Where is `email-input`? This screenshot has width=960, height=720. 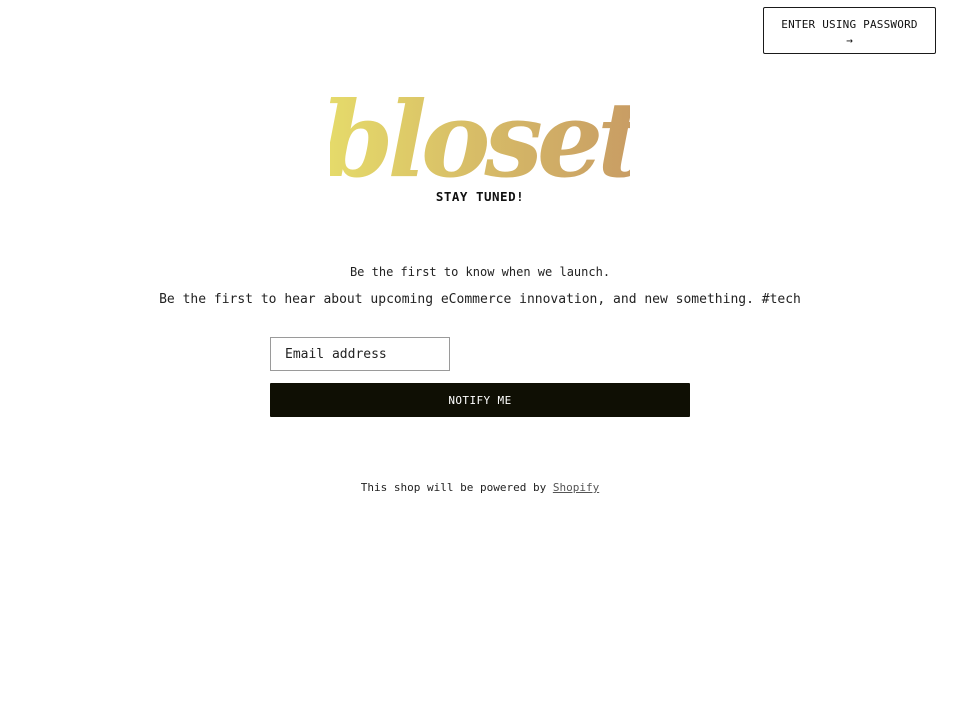
email-input is located at coordinates (360, 354).